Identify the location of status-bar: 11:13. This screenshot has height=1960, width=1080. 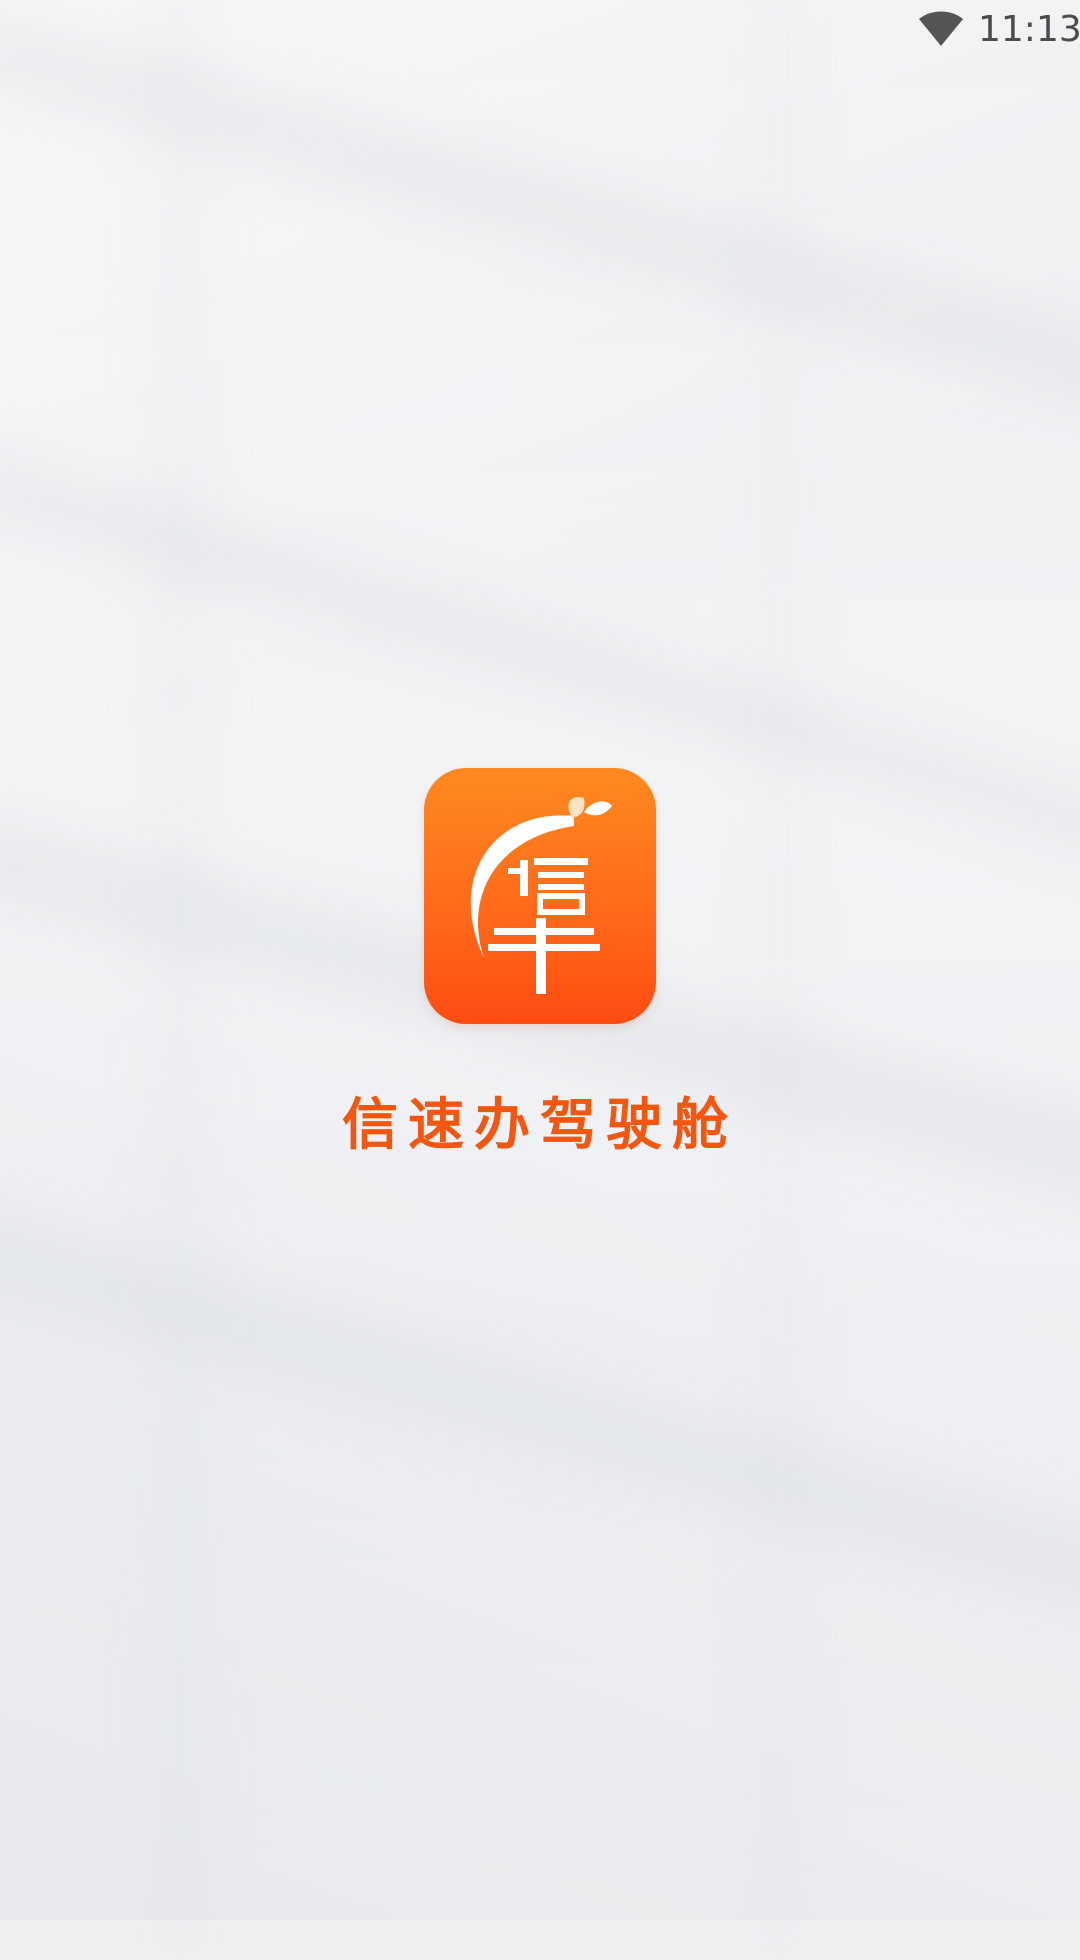
(540, 31).